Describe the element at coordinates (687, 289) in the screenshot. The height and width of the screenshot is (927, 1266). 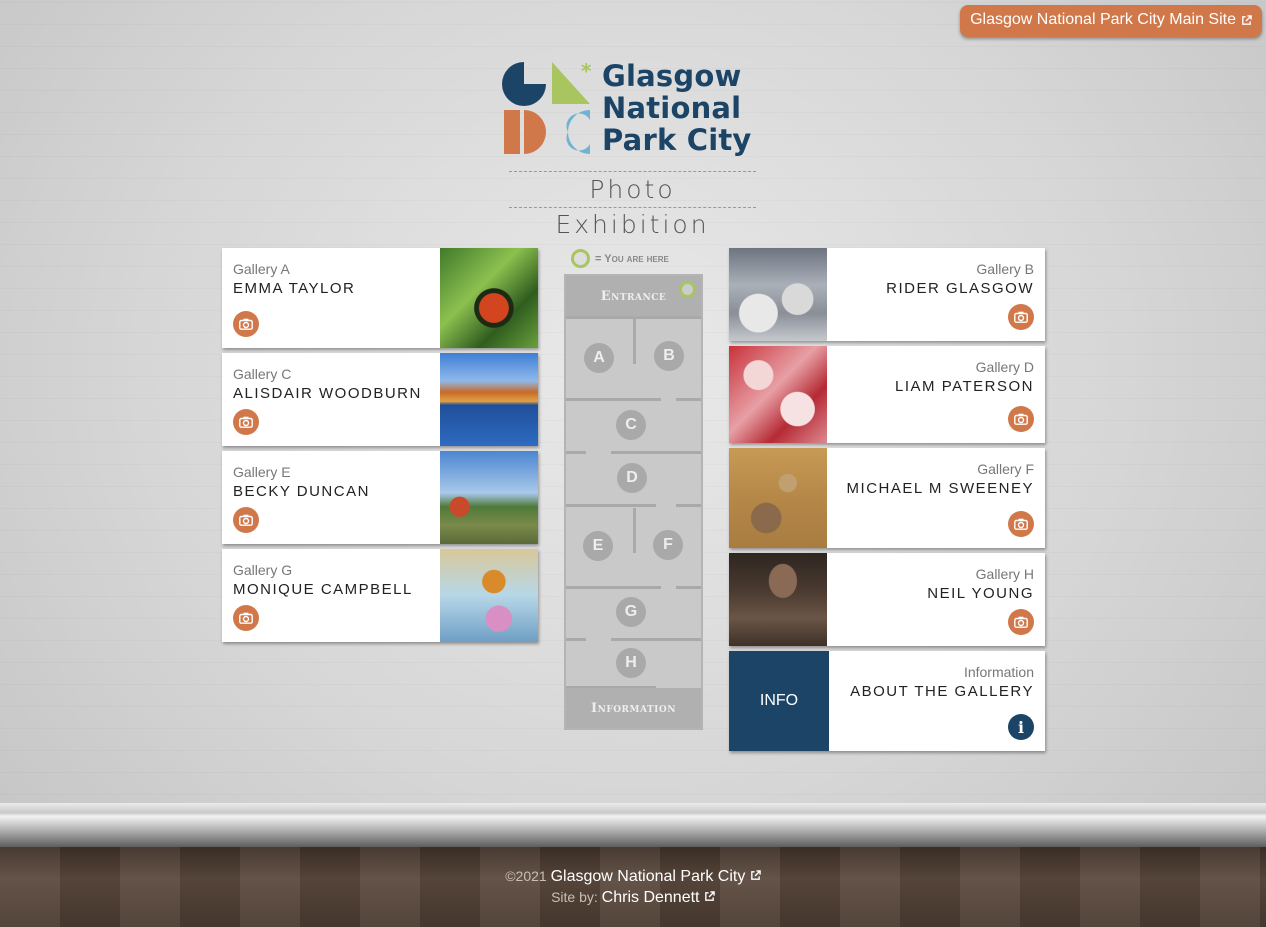
I see `you-are-here-marker` at that location.